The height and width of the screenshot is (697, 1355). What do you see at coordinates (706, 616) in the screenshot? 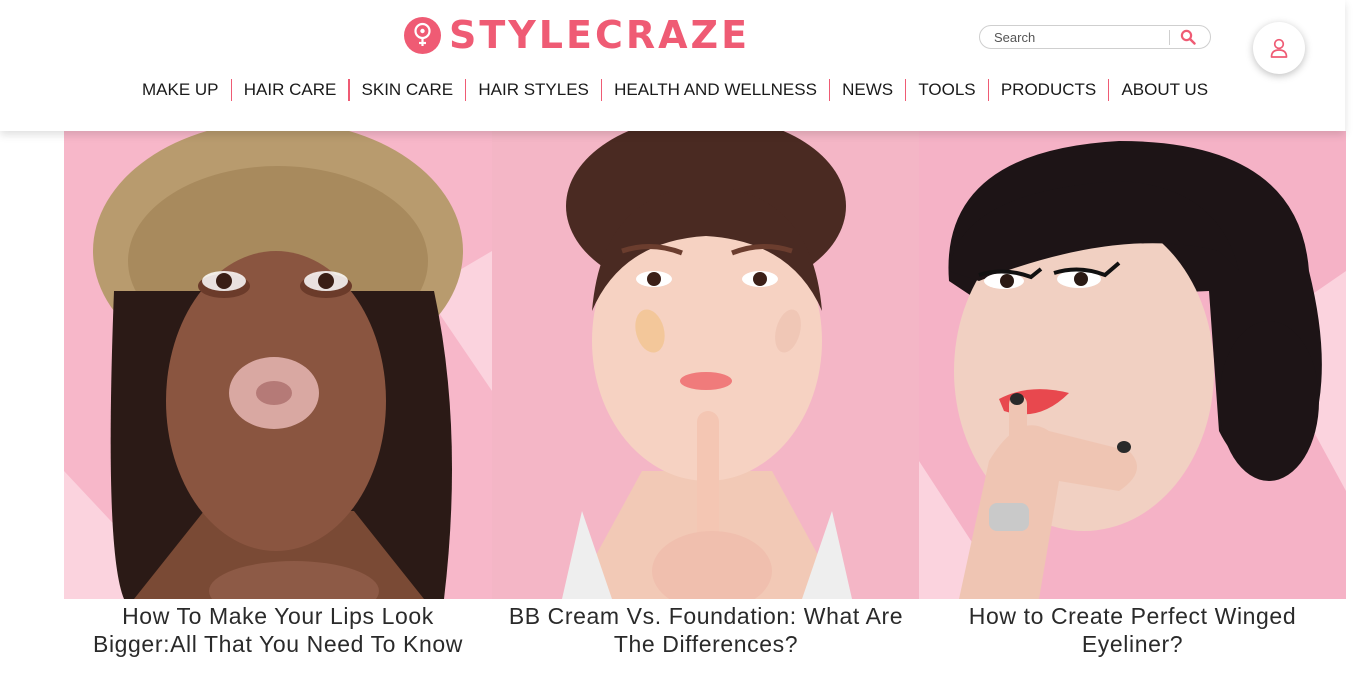
I see `article-title-line: BB Cream Vs. Foundation: What Are` at bounding box center [706, 616].